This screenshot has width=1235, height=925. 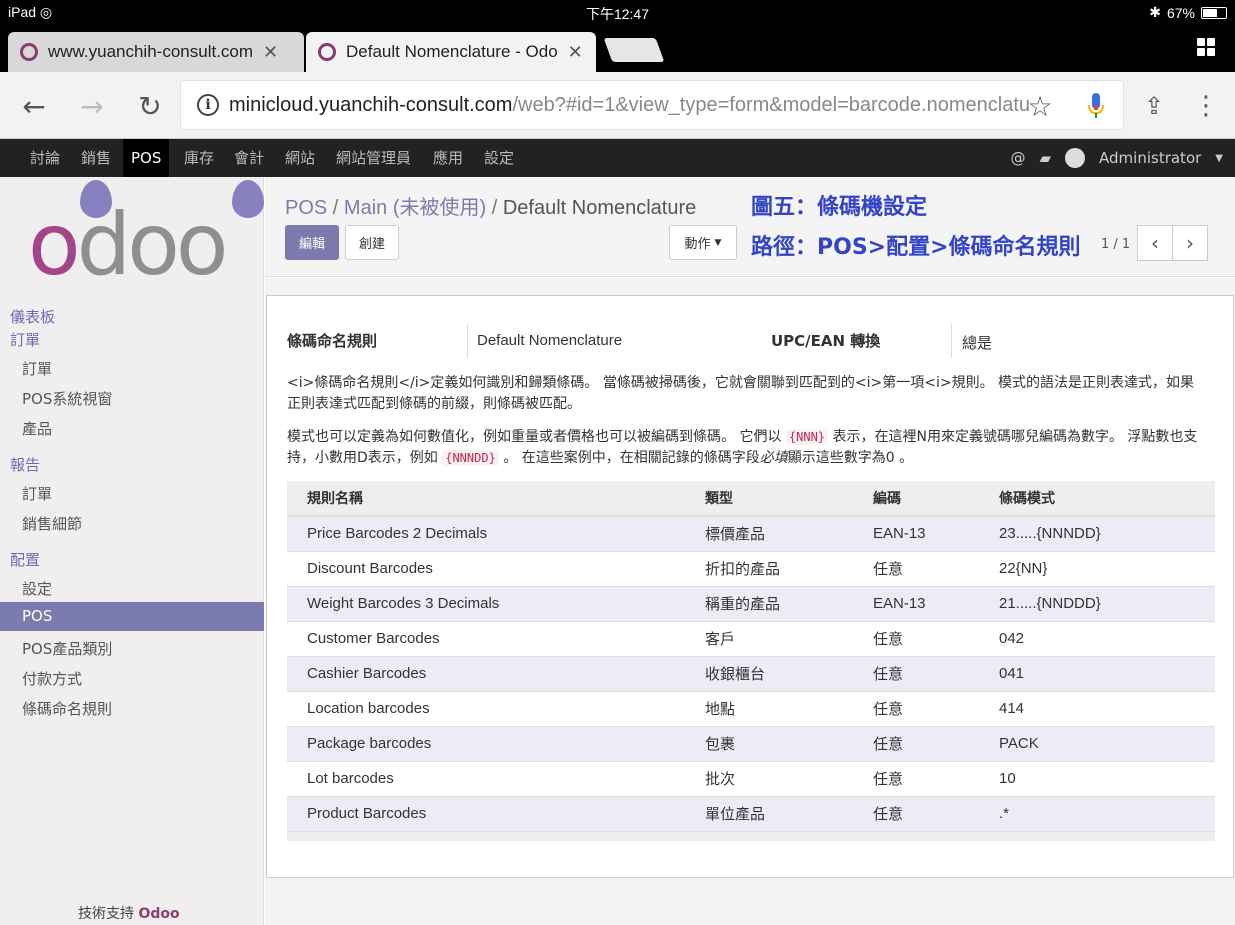 I want to click on back-icon: ←, so click(x=34, y=106).